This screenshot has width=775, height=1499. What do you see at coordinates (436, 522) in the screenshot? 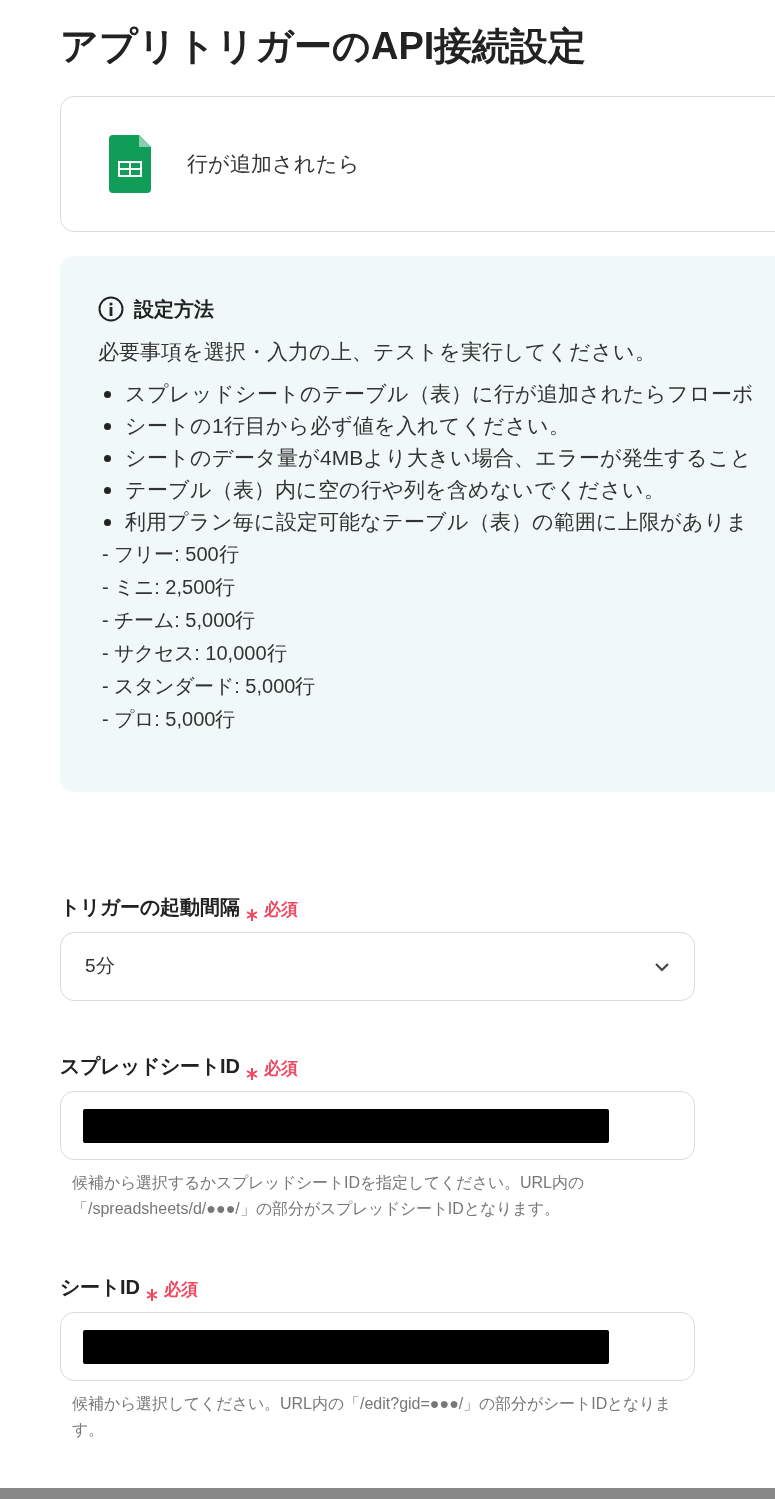
I see `bullet-text: 利用プラン毎に設定可能なテーブル（表）の範囲に上限がありま` at bounding box center [436, 522].